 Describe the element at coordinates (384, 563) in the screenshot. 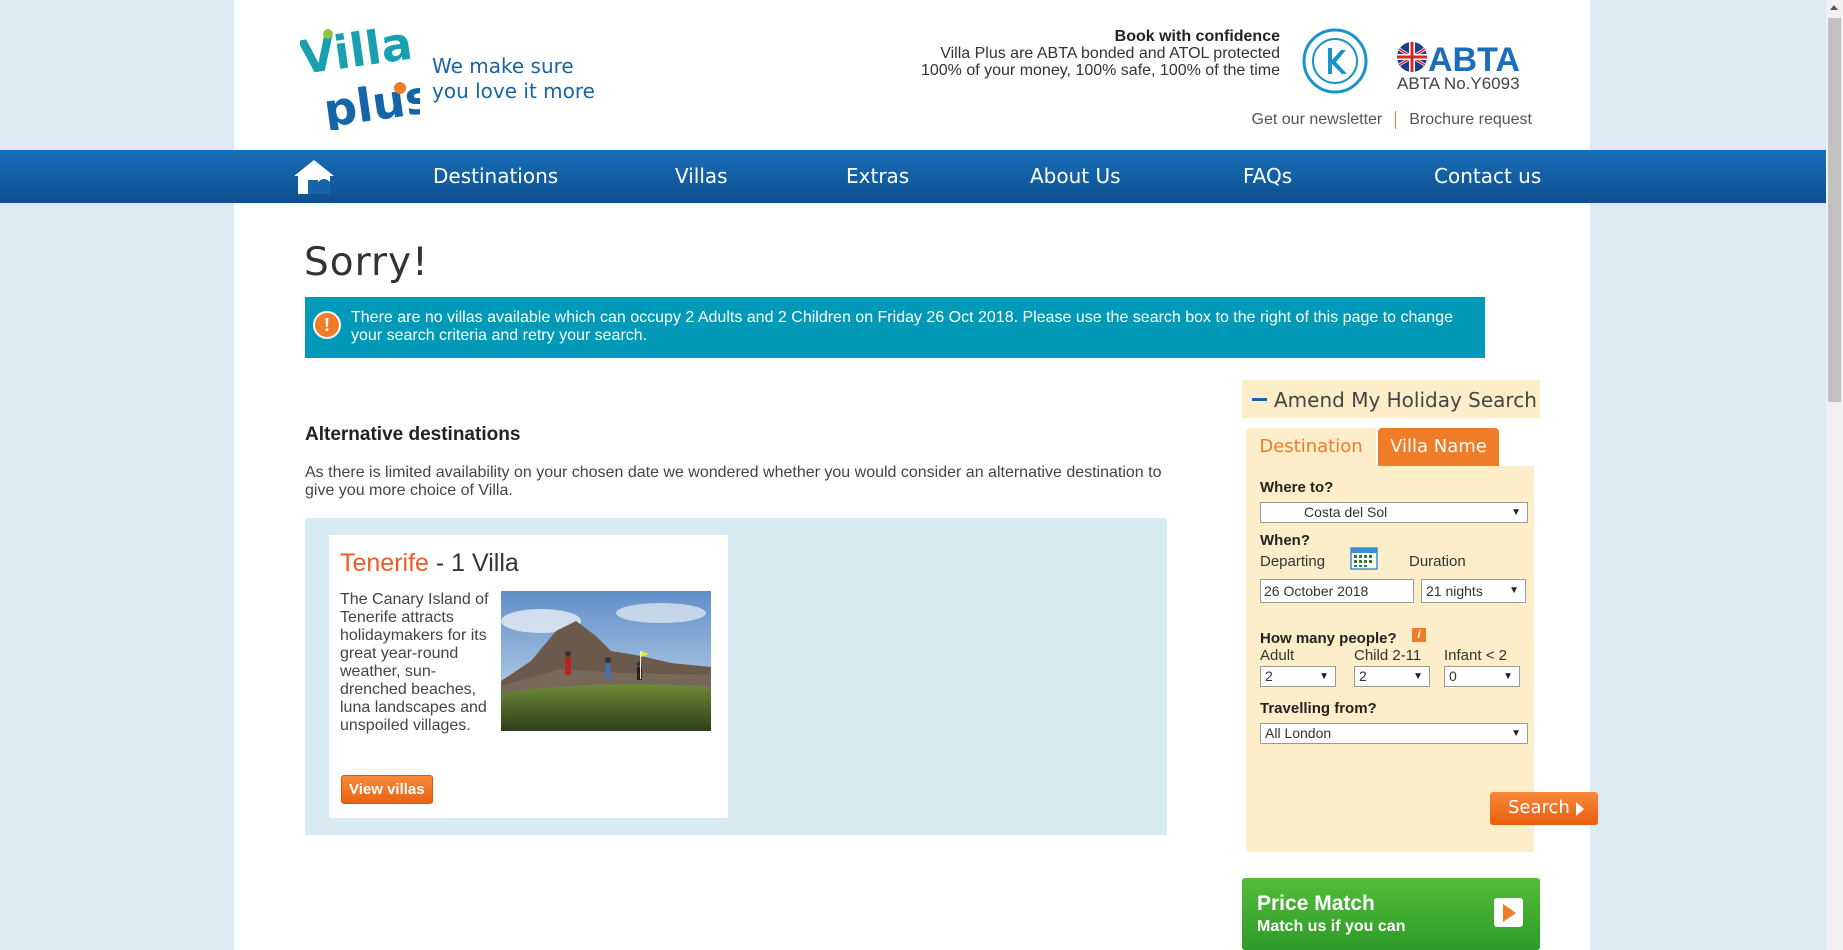

I see `destination-name: Tenerife` at that location.